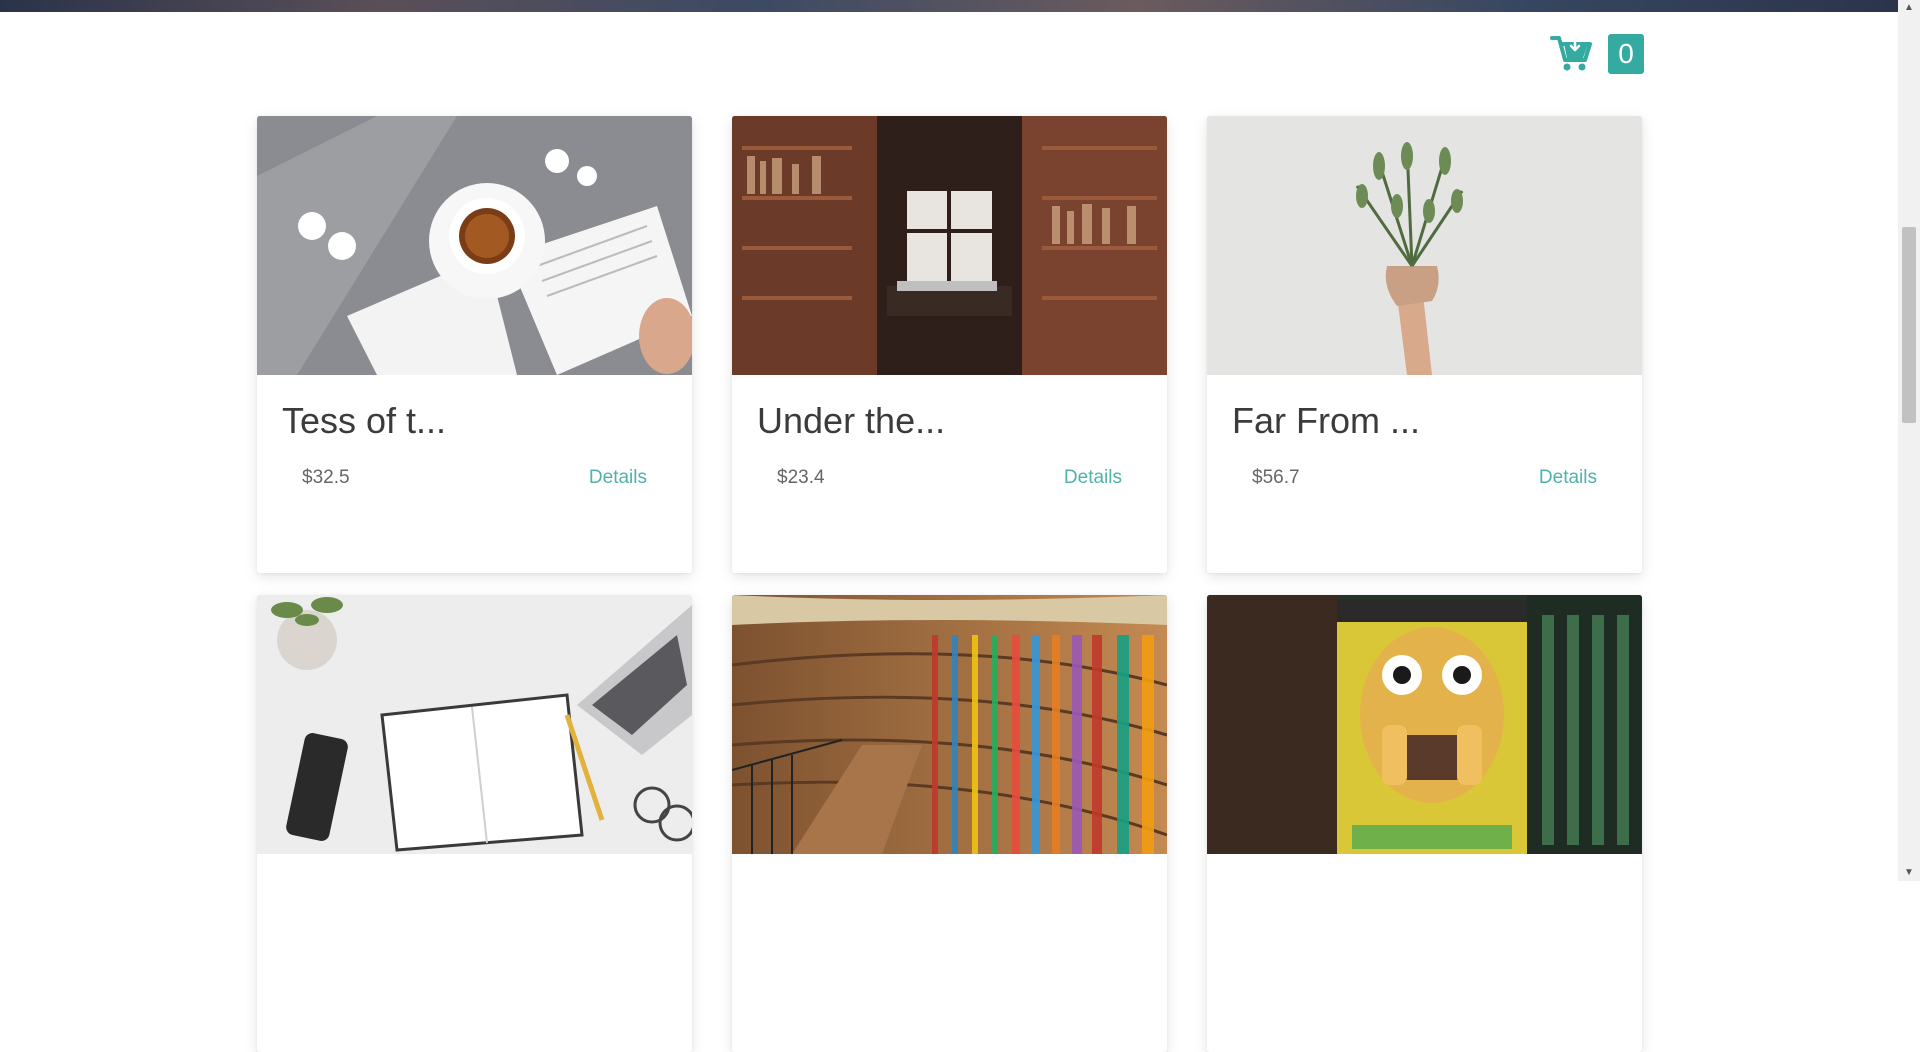 This screenshot has width=1920, height=1052. I want to click on scroll-up-arrow-icon: ▲, so click(1909, 8).